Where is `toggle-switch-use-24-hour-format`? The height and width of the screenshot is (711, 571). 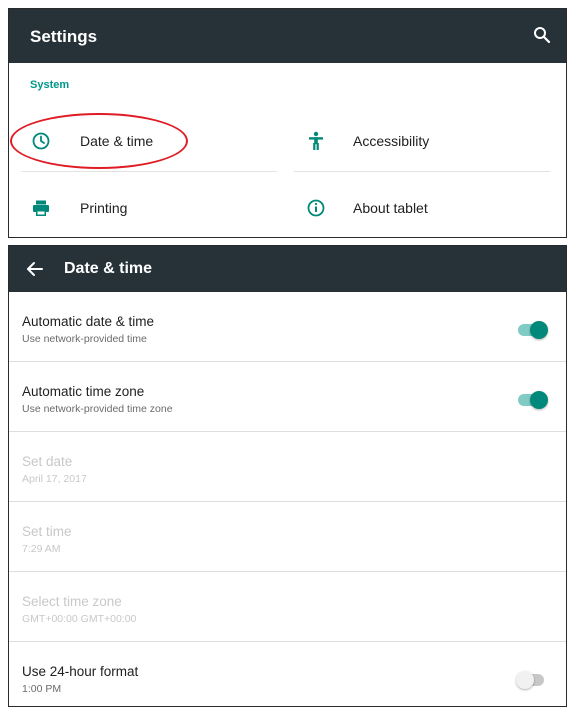 toggle-switch-use-24-hour-format is located at coordinates (532, 680).